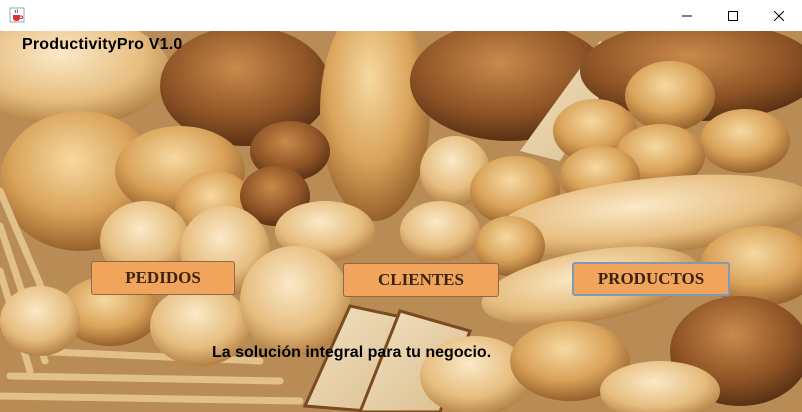 The height and width of the screenshot is (412, 802). What do you see at coordinates (17, 15) in the screenshot?
I see `java-cup-icon` at bounding box center [17, 15].